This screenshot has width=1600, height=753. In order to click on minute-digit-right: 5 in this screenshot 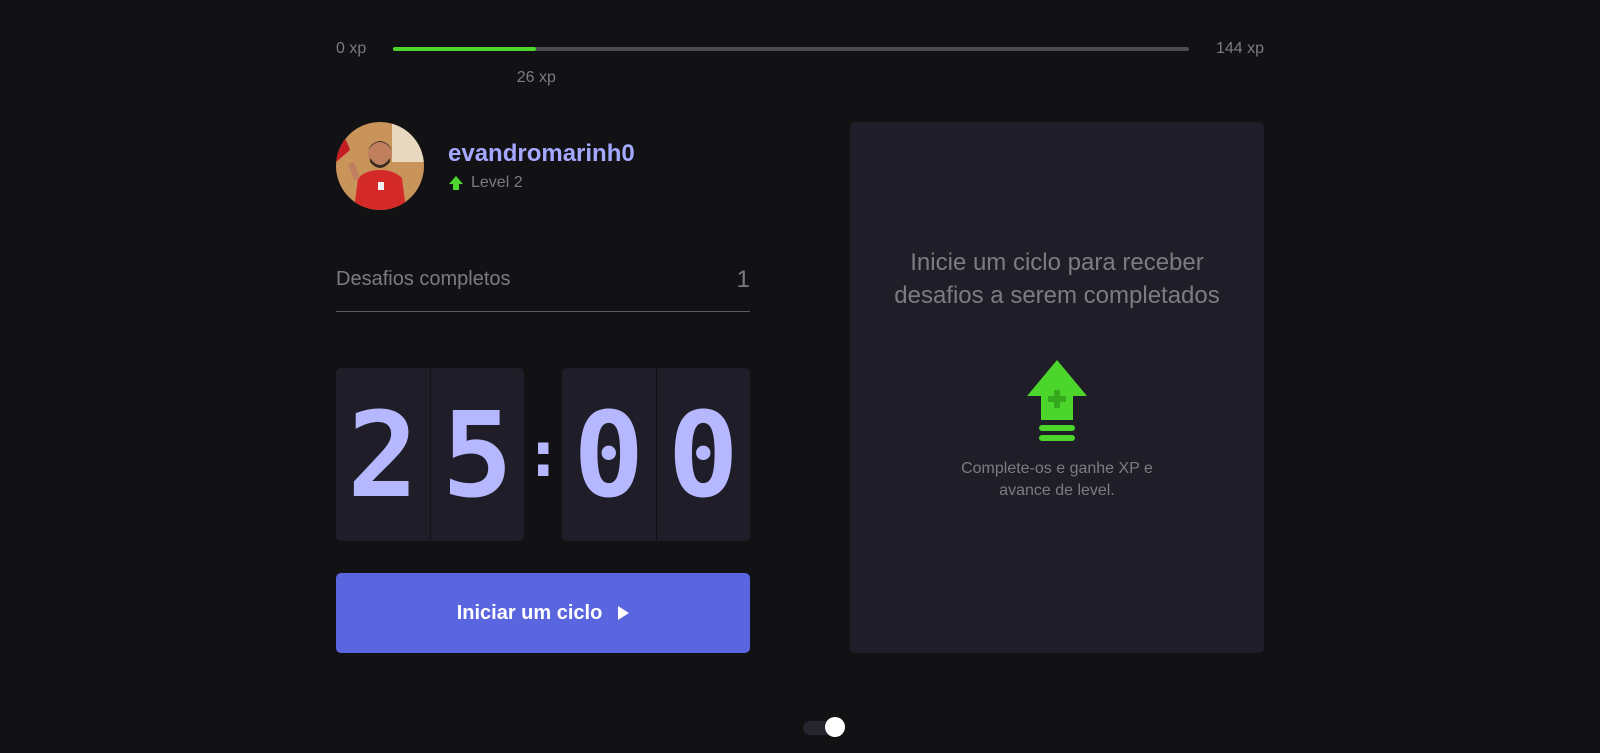, I will do `click(477, 454)`.